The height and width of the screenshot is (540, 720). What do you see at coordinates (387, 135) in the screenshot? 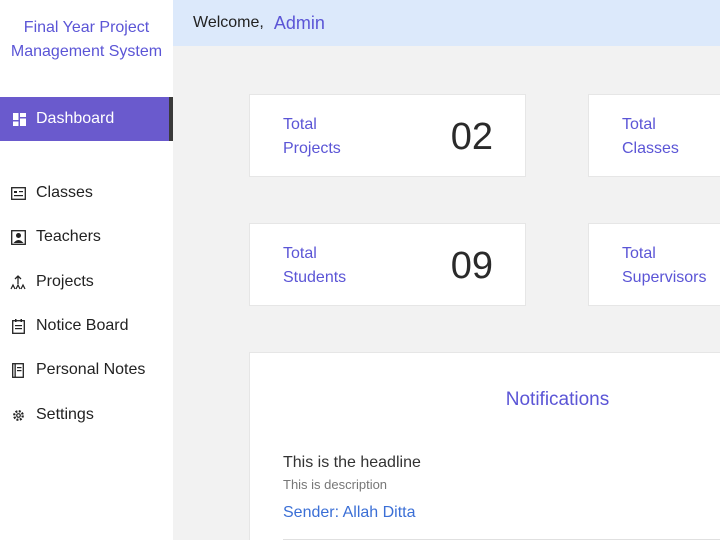
I see `stat-card-projects: Total Projects 02` at bounding box center [387, 135].